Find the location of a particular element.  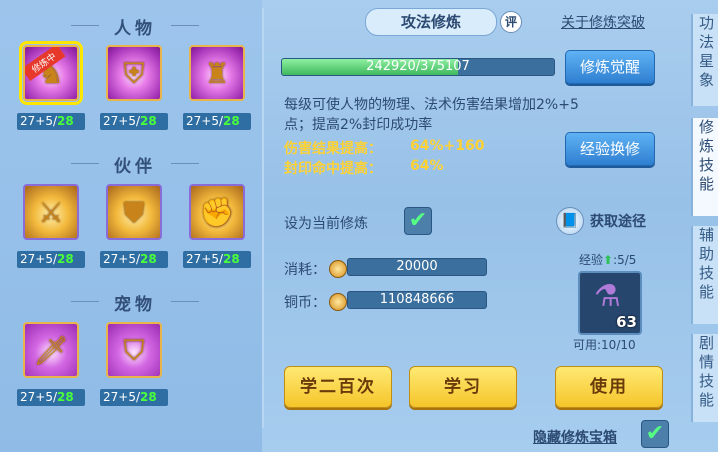

cultivation-item-slot: ⚗ 63 is located at coordinates (610, 303).